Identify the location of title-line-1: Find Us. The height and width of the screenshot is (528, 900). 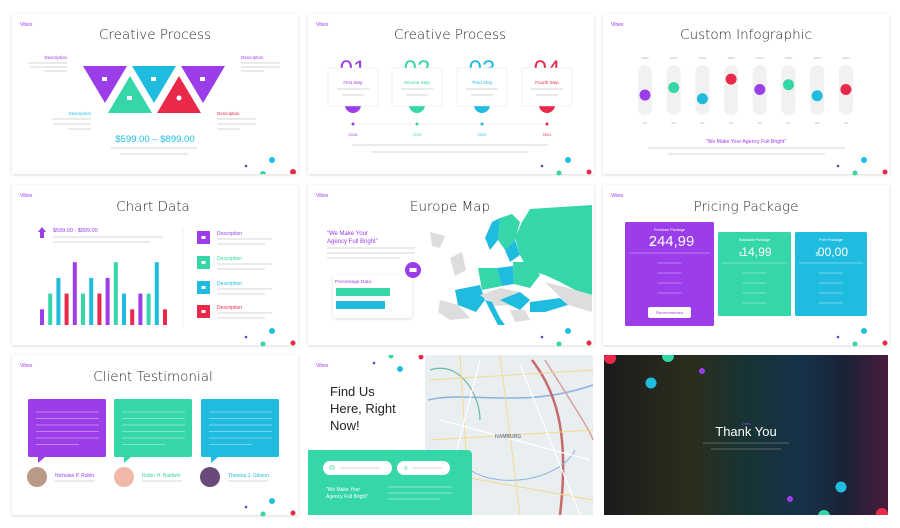
(352, 391).